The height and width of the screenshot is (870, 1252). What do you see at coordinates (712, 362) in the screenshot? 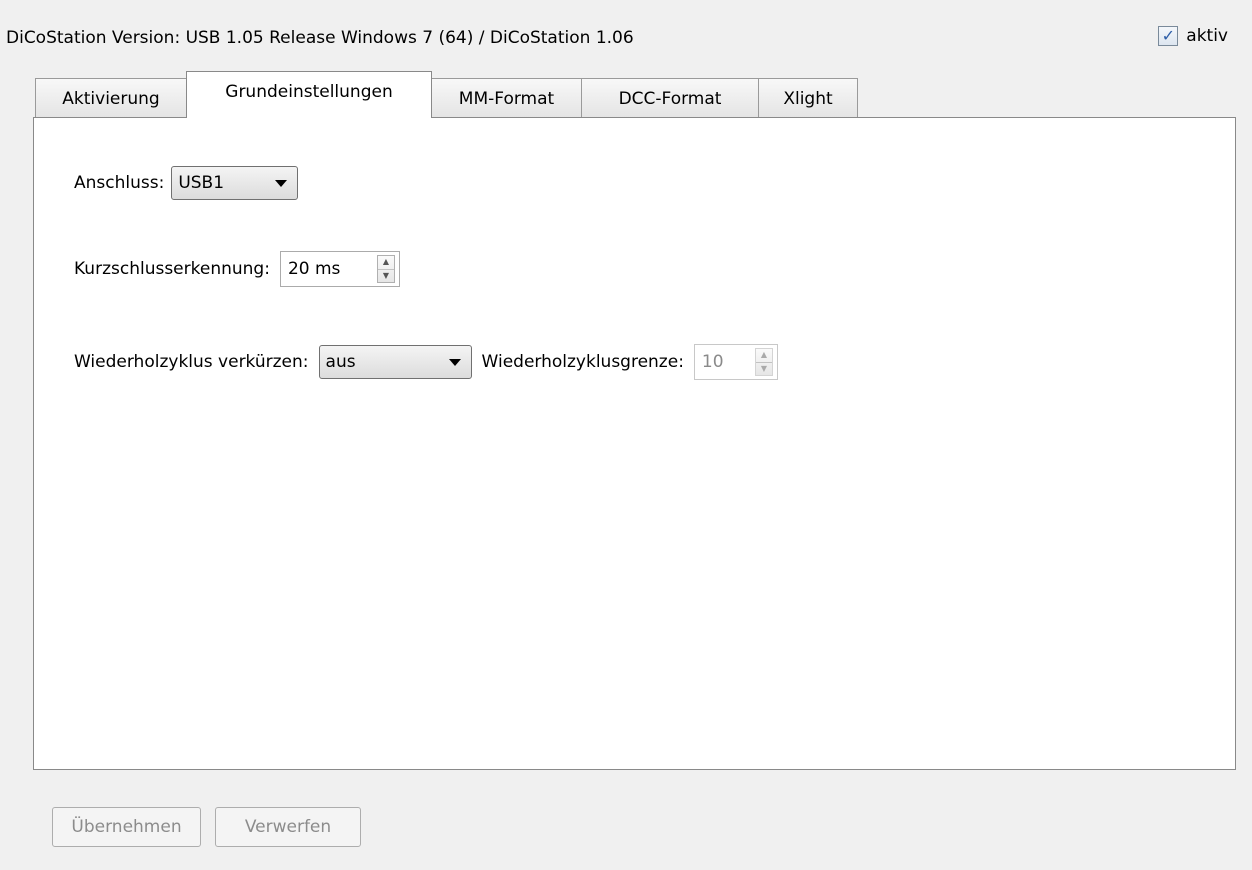
I see `wiederholzyklusgrenze-value: 10` at bounding box center [712, 362].